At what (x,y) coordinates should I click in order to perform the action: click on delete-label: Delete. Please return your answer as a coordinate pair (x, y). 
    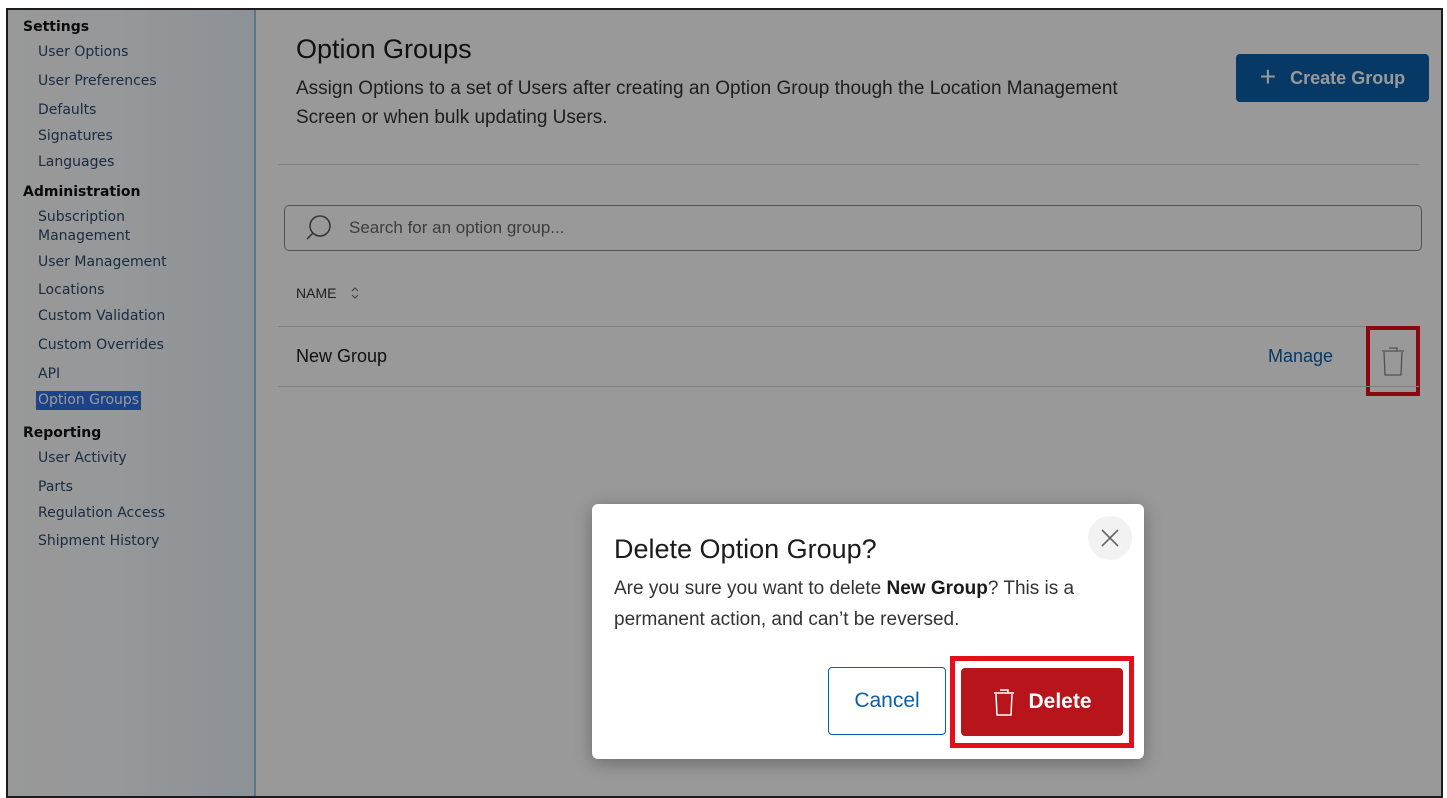
    Looking at the image, I should click on (1060, 701).